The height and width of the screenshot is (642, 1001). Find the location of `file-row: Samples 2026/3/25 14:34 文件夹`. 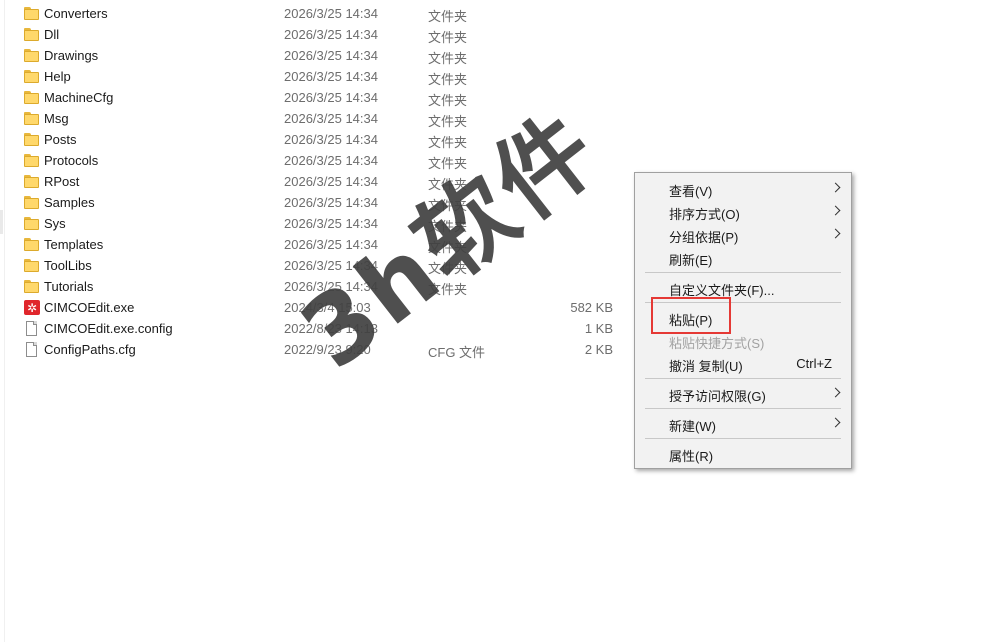

file-row: Samples 2026/3/25 14:34 文件夹 is located at coordinates (320, 202).